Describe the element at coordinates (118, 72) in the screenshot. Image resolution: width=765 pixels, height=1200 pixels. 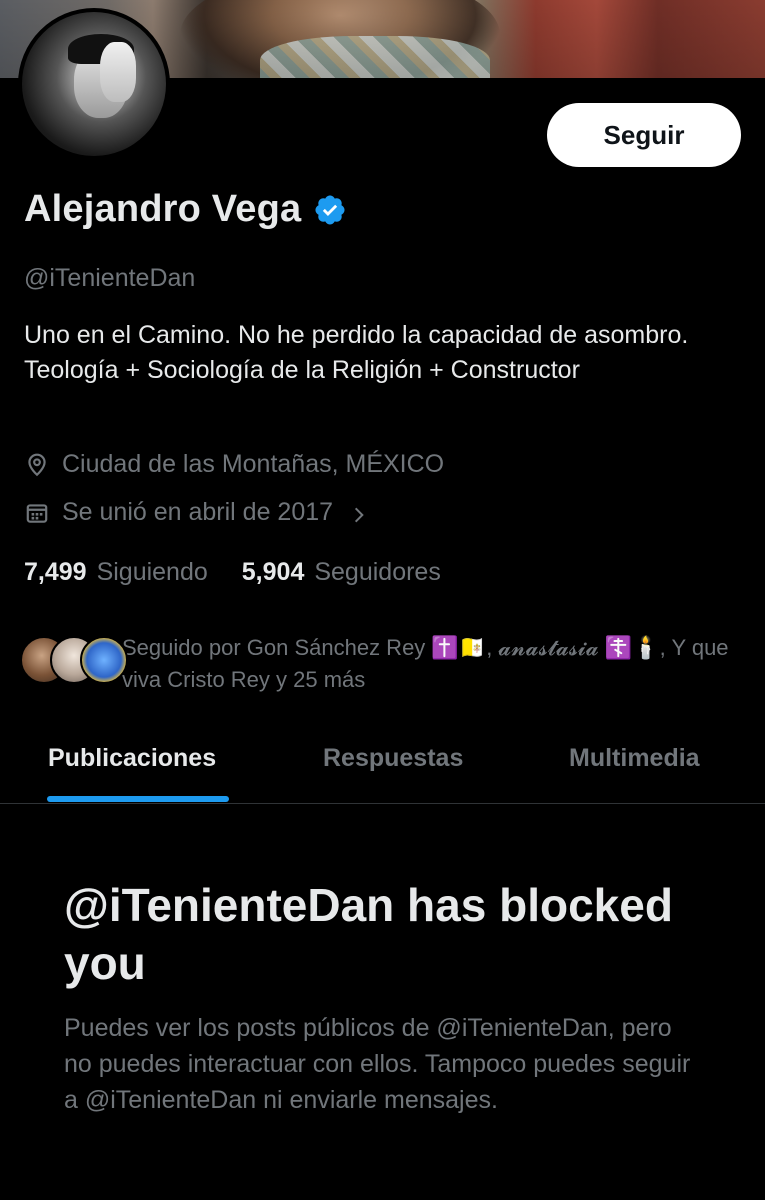
I see `avatar-hand` at that location.